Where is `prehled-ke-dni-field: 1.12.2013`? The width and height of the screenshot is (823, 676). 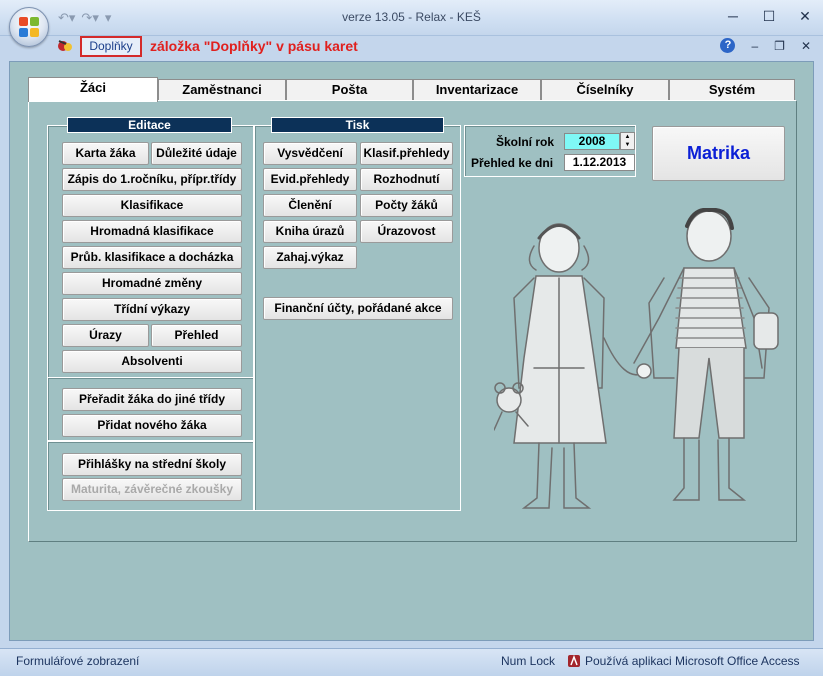
prehled-ke-dni-field: 1.12.2013 is located at coordinates (599, 162).